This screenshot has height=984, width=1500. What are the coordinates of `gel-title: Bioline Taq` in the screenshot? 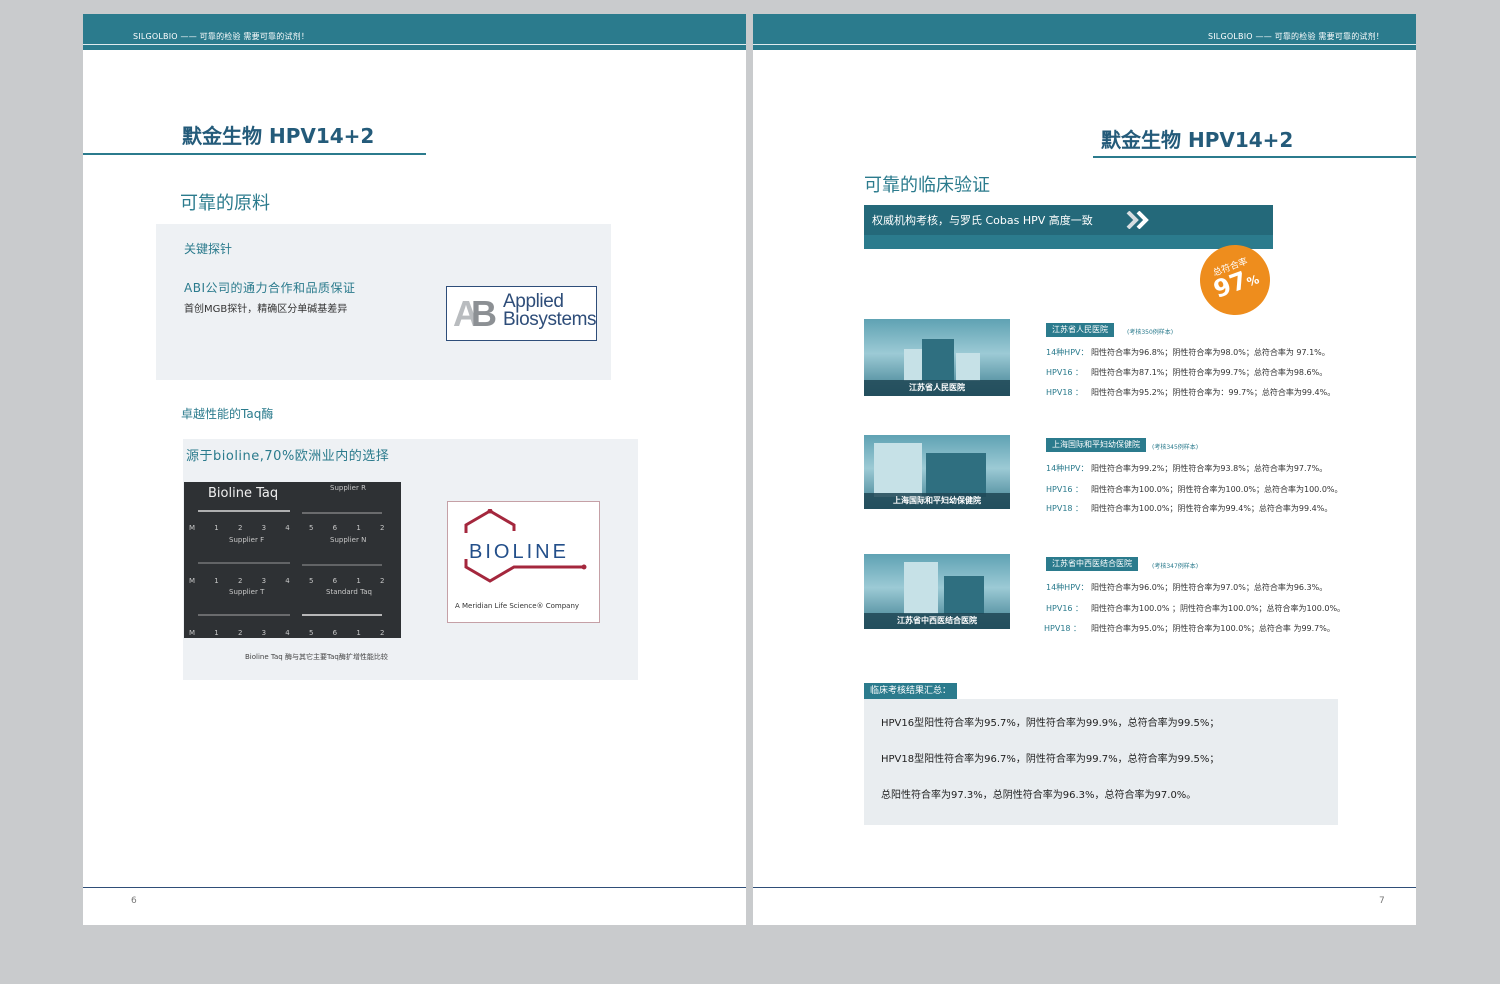 It's located at (243, 493).